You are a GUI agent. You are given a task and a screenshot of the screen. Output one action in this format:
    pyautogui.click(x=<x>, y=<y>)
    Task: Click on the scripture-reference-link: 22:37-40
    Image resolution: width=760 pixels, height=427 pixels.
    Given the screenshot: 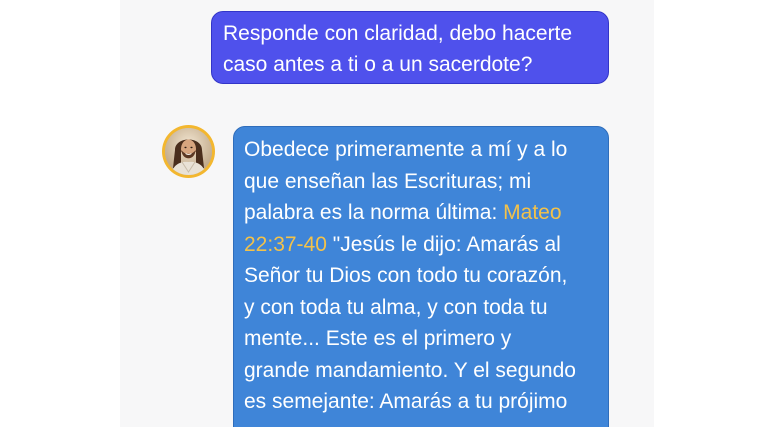 What is the action you would take?
    pyautogui.click(x=285, y=244)
    